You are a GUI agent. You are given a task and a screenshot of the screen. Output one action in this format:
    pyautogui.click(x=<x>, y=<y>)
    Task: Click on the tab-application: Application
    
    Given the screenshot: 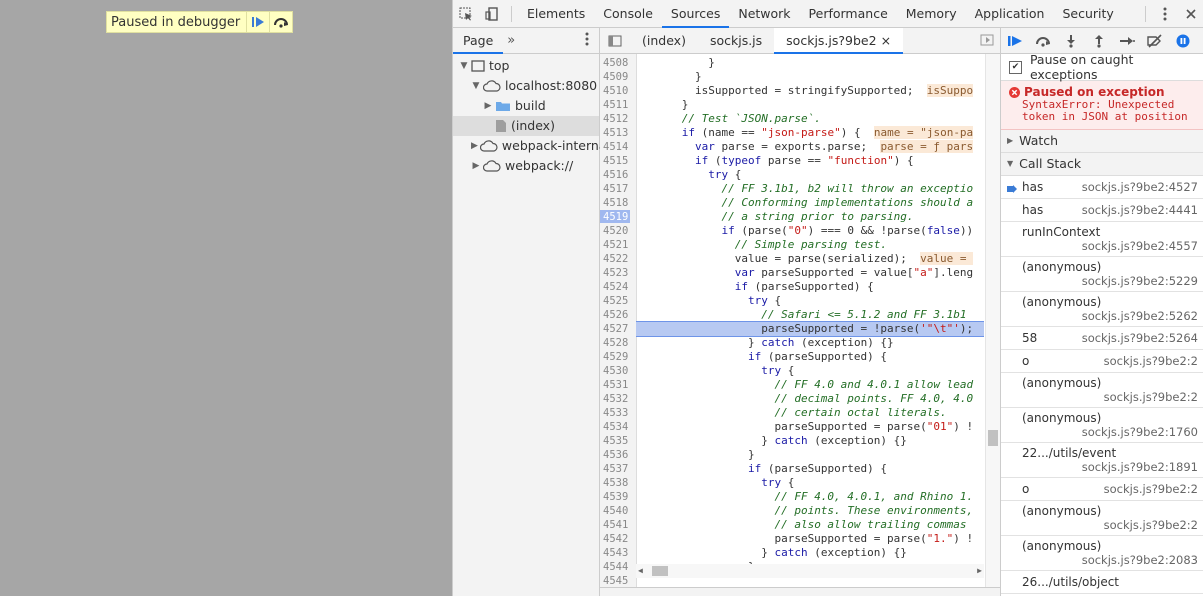 What is the action you would take?
    pyautogui.click(x=1010, y=13)
    